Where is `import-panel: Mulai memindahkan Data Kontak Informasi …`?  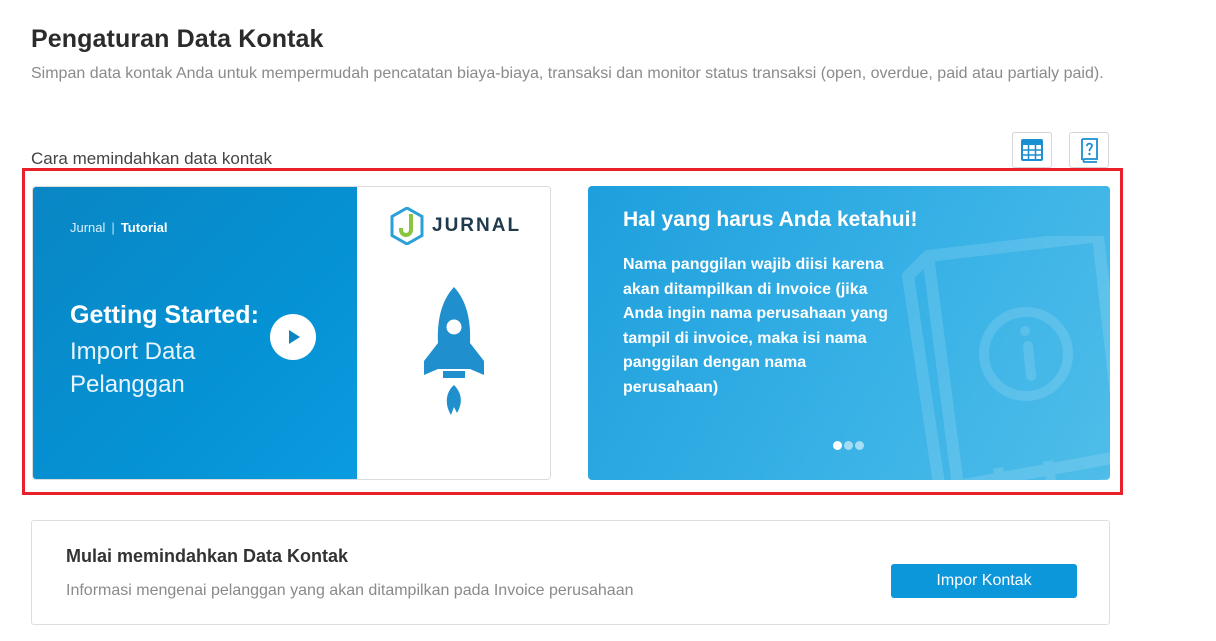 import-panel: Mulai memindahkan Data Kontak Informasi … is located at coordinates (570, 572).